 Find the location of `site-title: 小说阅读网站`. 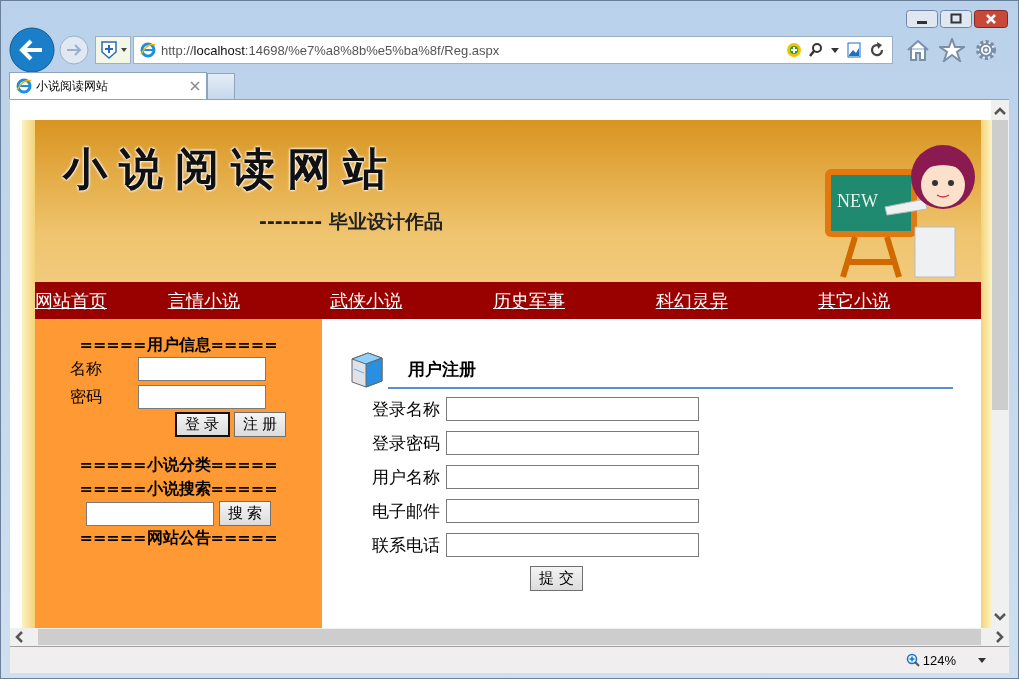

site-title: 小说阅读网站 is located at coordinates (231, 169).